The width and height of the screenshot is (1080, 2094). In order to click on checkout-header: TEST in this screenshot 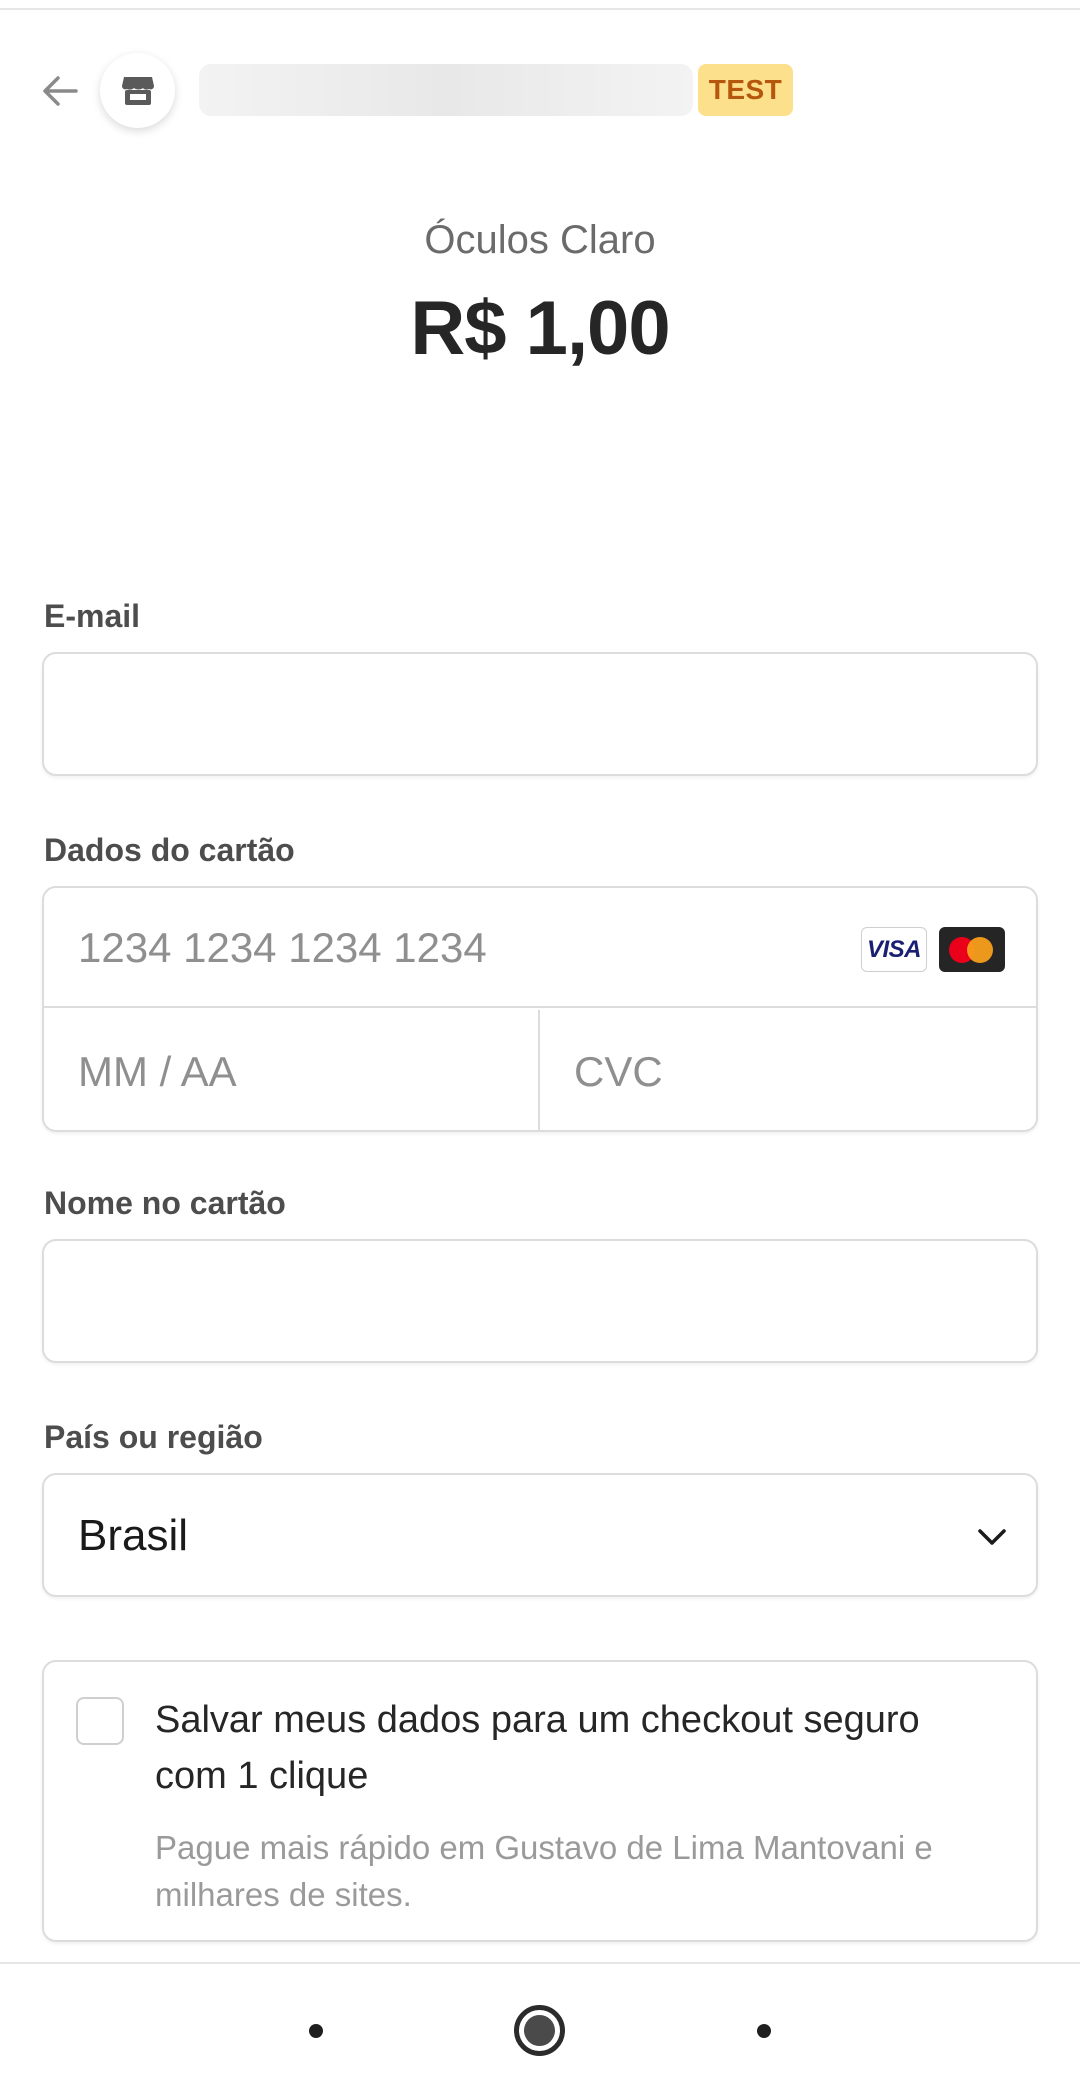, I will do `click(540, 91)`.